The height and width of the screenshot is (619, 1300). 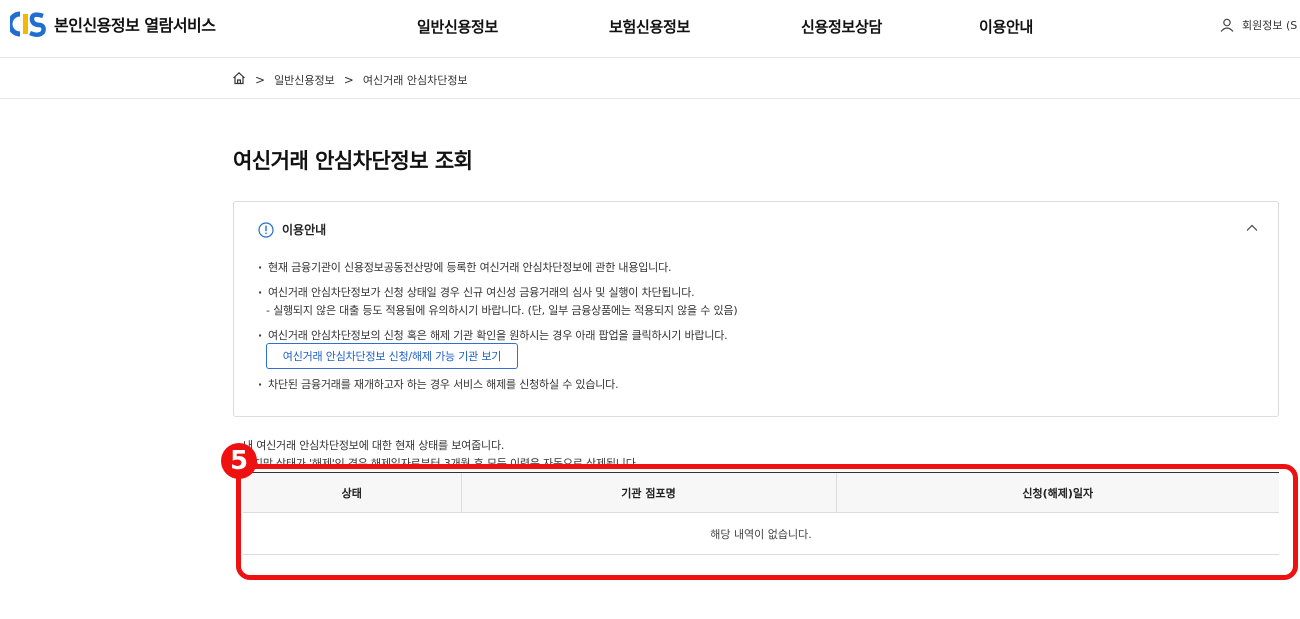 I want to click on logo: 본인신용정보 열람서비스, so click(x=111, y=24).